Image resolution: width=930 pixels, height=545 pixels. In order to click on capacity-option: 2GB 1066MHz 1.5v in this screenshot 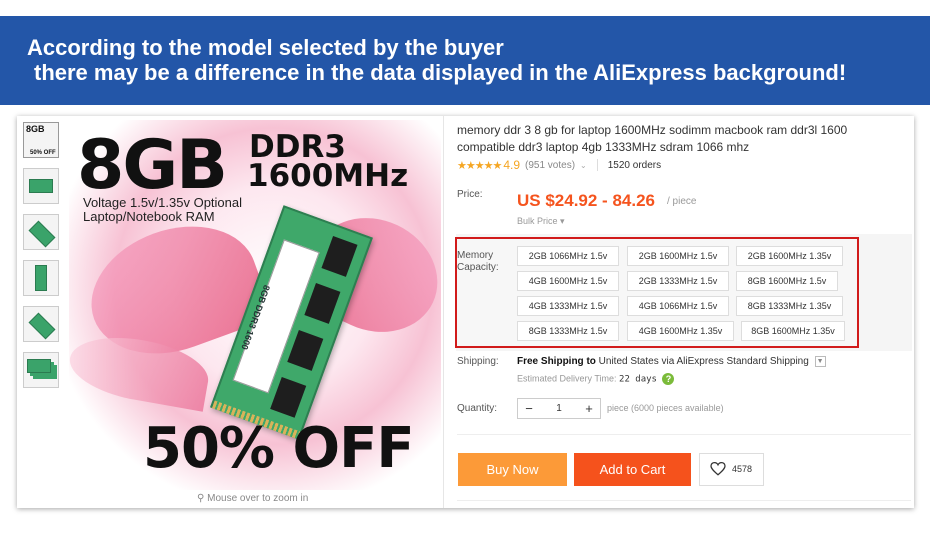, I will do `click(568, 256)`.